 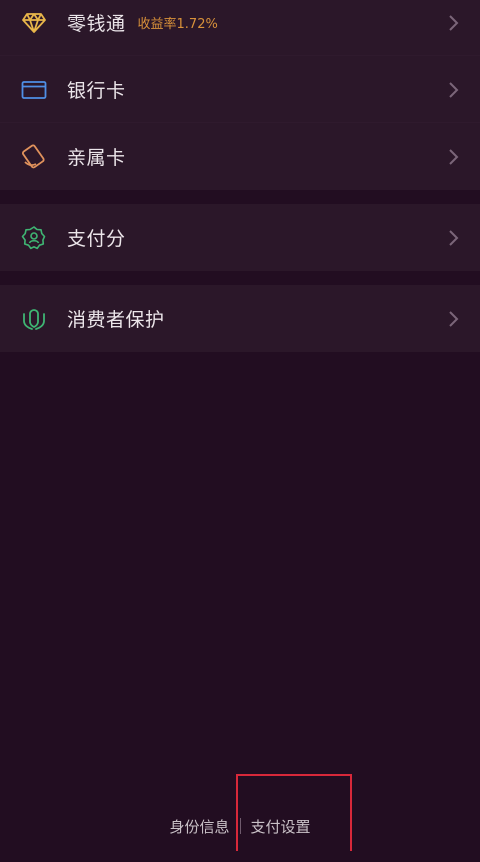 What do you see at coordinates (240, 89) in the screenshot?
I see `menu-item-bank-card: 银行卡` at bounding box center [240, 89].